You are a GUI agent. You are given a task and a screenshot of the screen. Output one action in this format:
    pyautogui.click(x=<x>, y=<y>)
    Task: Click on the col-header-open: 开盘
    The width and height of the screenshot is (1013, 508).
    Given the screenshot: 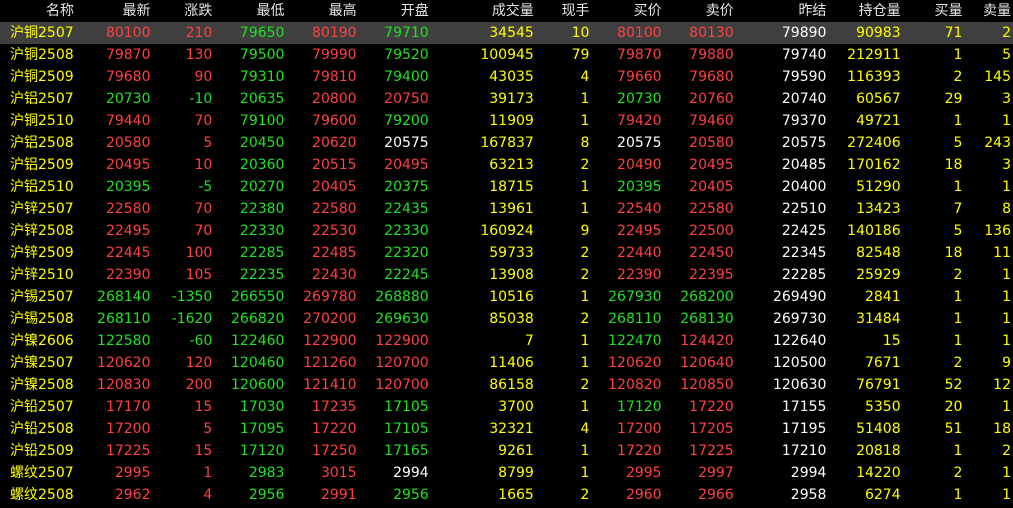 What is the action you would take?
    pyautogui.click(x=395, y=11)
    